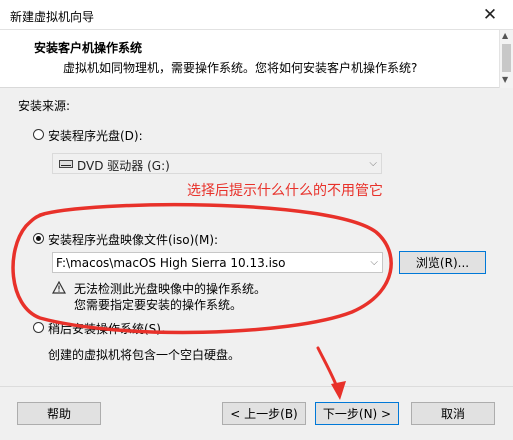  What do you see at coordinates (133, 239) in the screenshot?
I see `radio-iso-label: 安装程序光盘映像文件(iso)(M):` at bounding box center [133, 239].